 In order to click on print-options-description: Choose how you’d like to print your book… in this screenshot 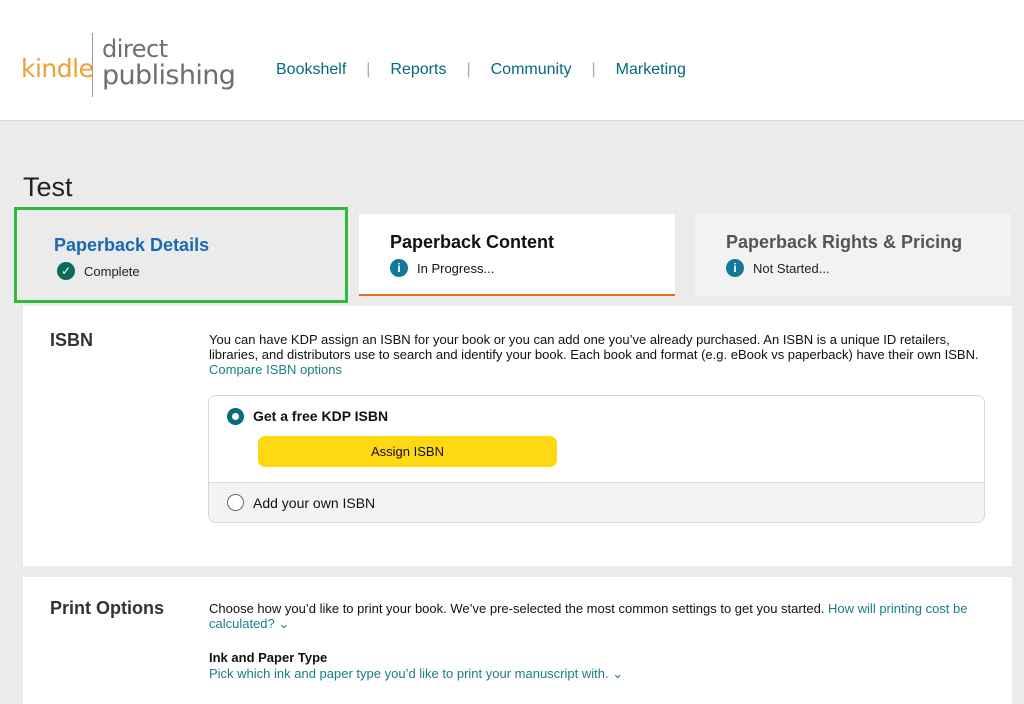, I will do `click(604, 616)`.